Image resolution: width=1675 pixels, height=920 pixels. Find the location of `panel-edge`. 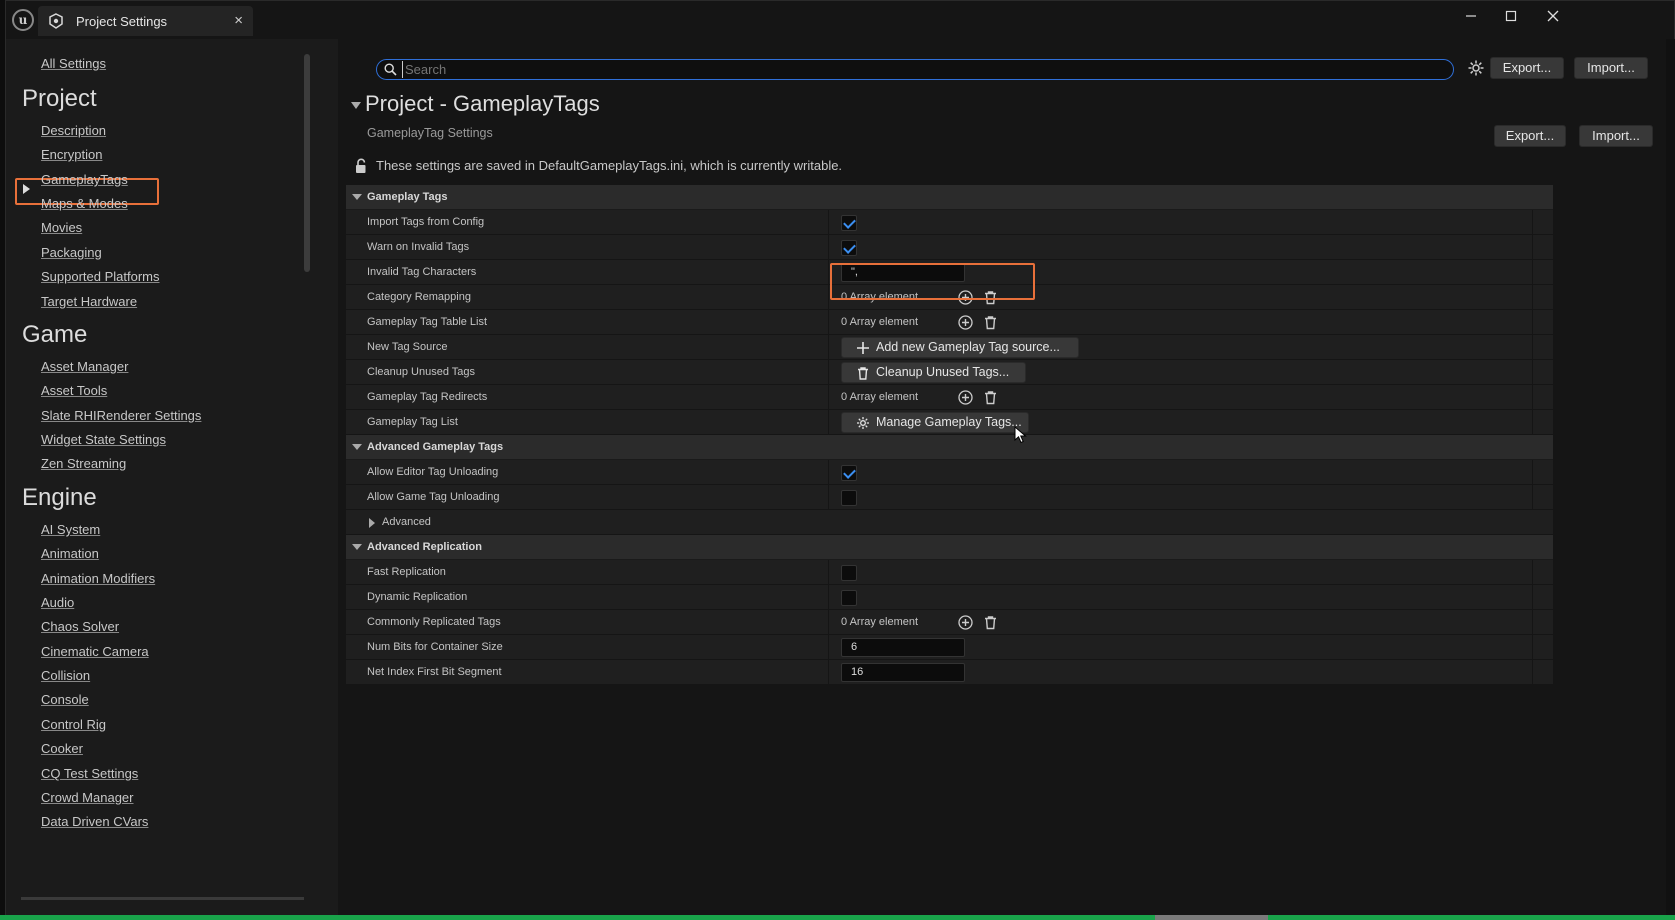

panel-edge is located at coordinates (1670, 477).